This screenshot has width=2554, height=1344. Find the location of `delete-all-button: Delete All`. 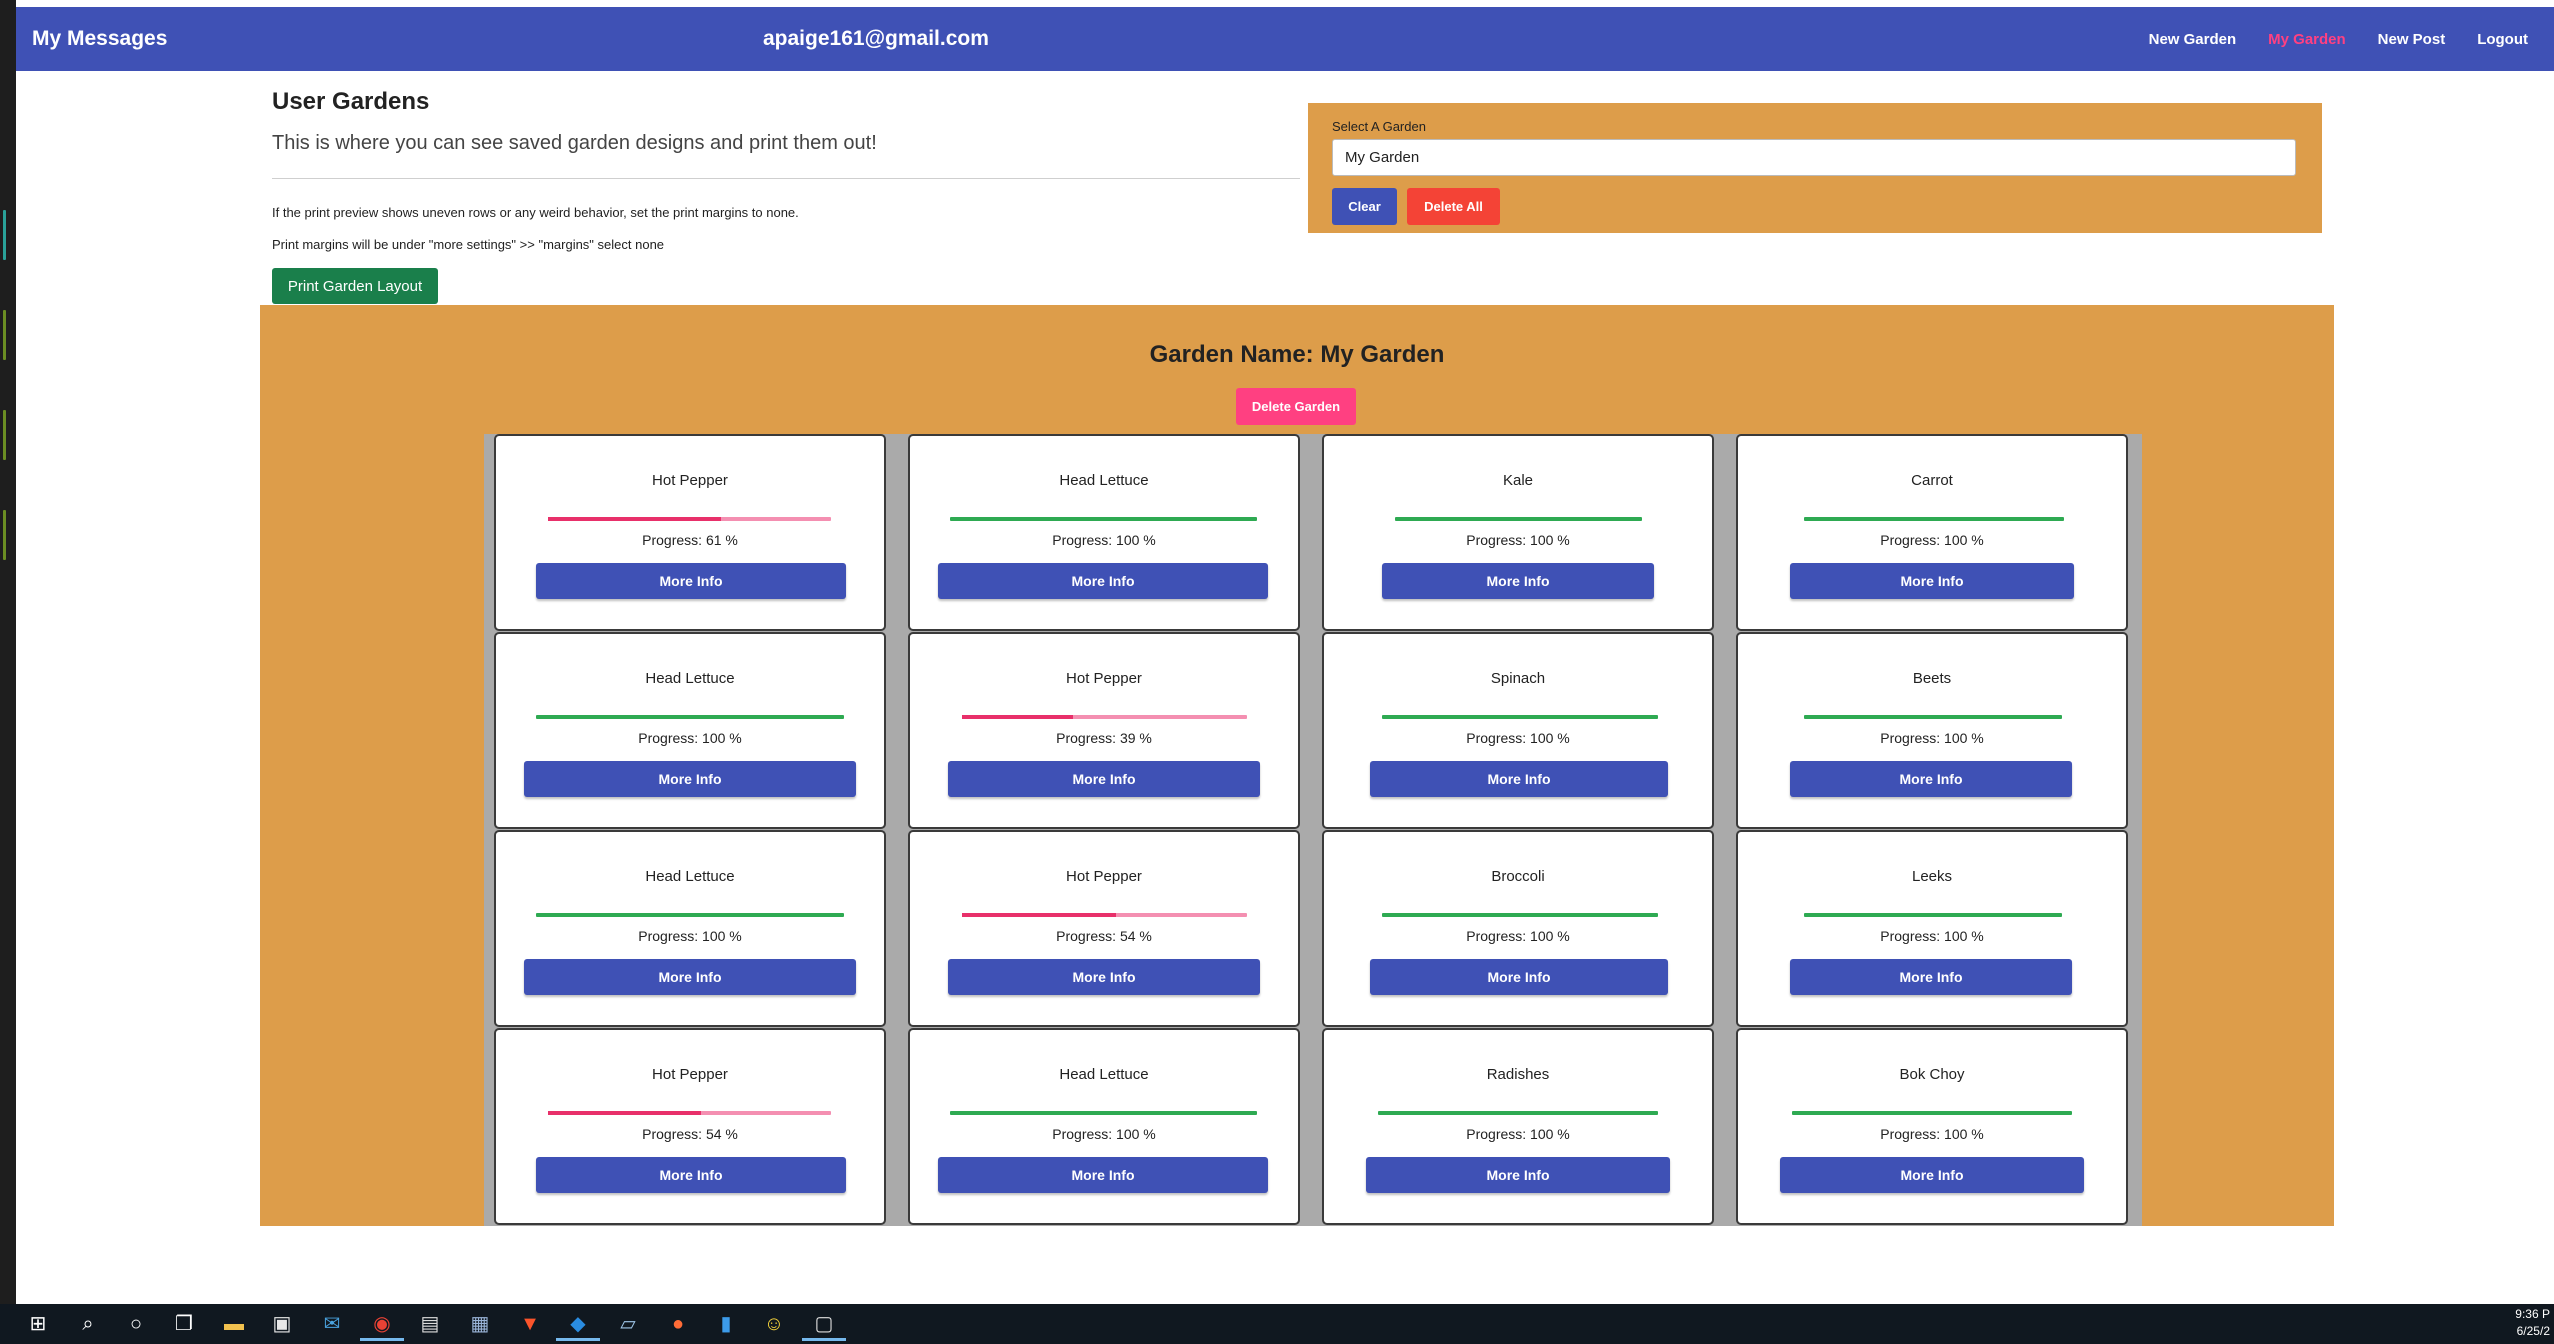

delete-all-button: Delete All is located at coordinates (1453, 206).